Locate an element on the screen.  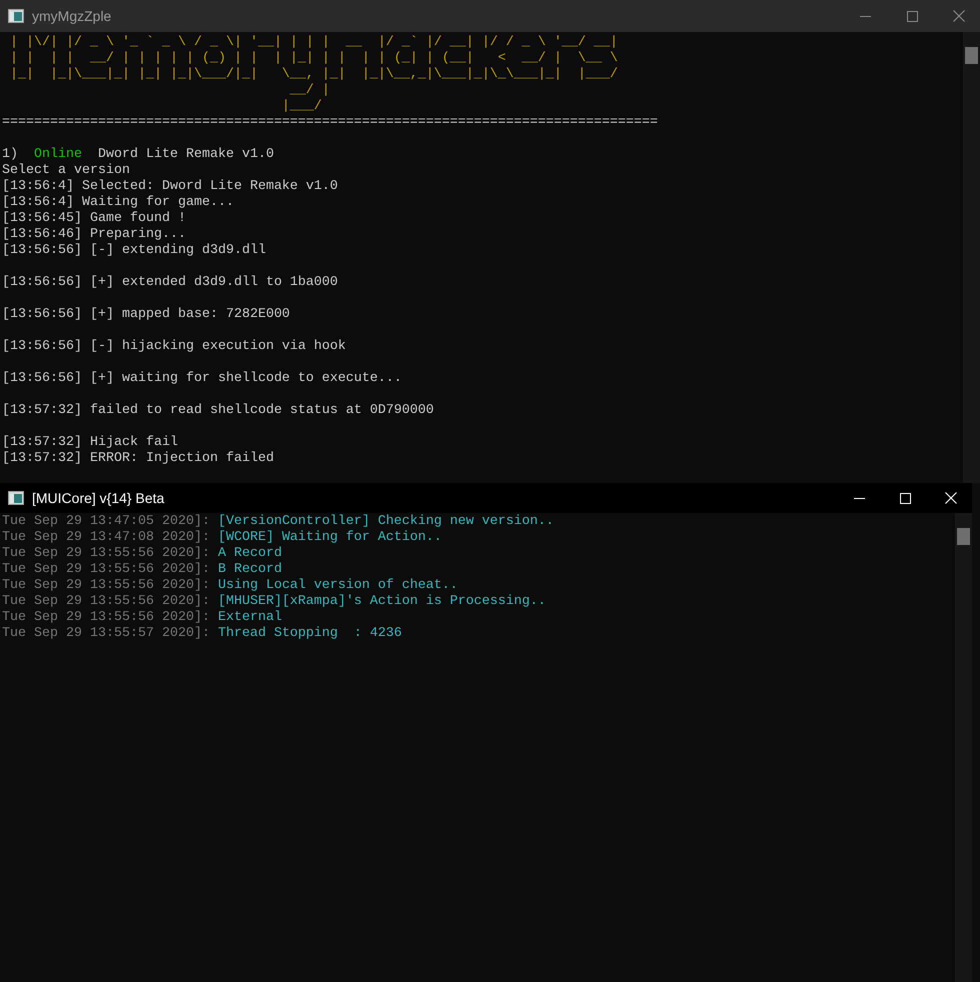
log-timestamp: Tue Sep 29 13:47:05 2020]: is located at coordinates (106, 522).